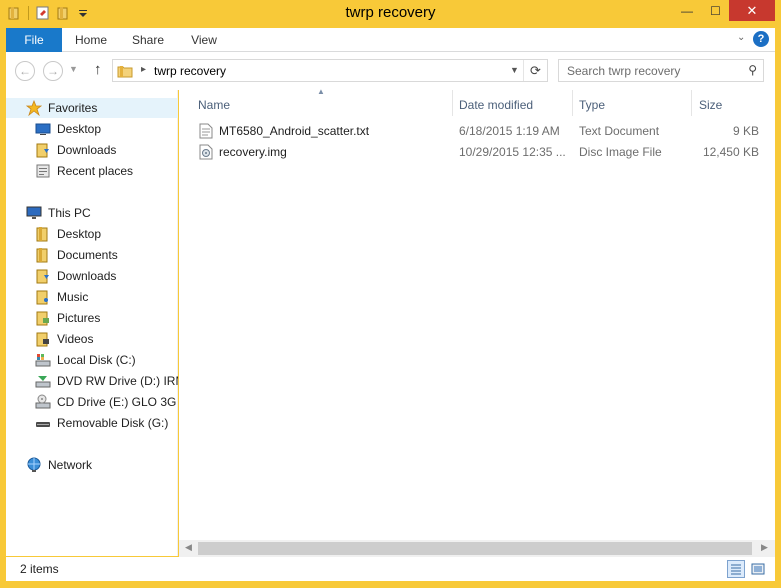 This screenshot has width=781, height=588. Describe the element at coordinates (43, 318) in the screenshot. I see `pictures-folder-icon` at that location.